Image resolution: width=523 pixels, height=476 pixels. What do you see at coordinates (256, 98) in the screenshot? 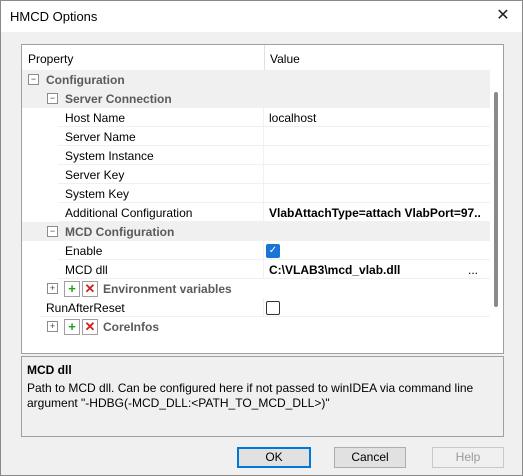
I see `category-server-connection: − Server Connection` at bounding box center [256, 98].